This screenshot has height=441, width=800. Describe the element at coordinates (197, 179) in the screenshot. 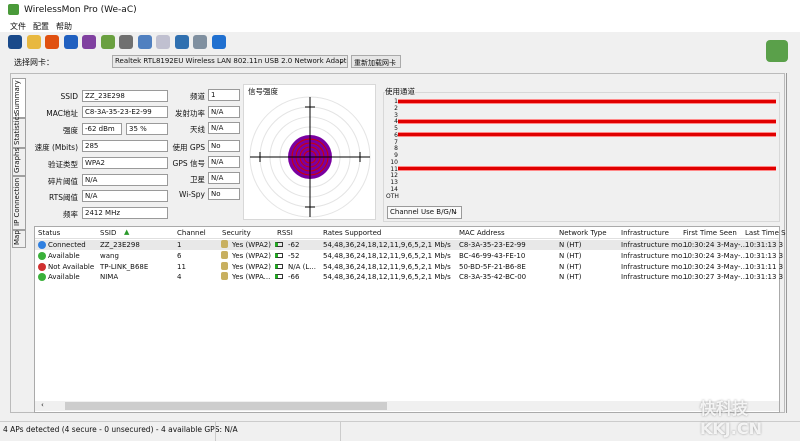

I see `summary-label: 卫星` at that location.